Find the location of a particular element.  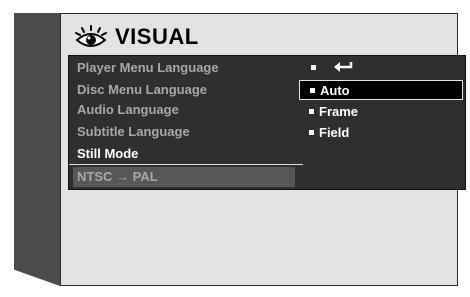

menu-item-audio-language: Audio Language is located at coordinates (184, 110).